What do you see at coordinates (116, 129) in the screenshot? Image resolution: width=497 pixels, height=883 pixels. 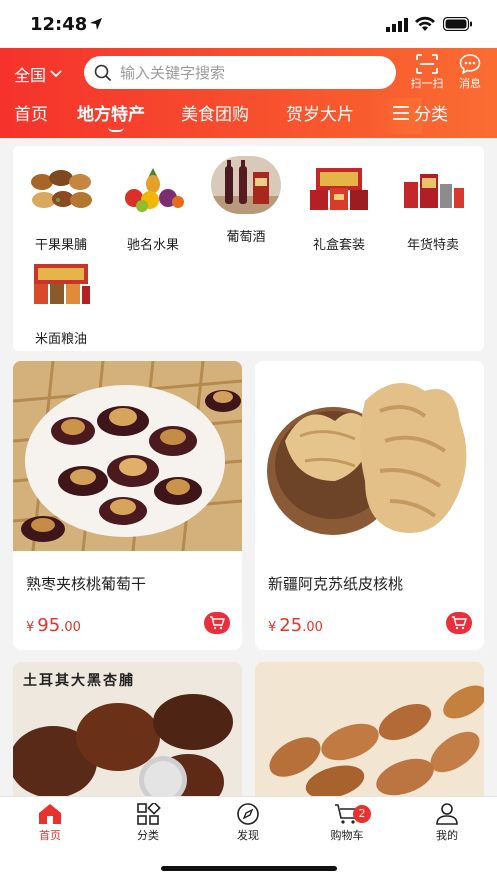 I see `active-tab-indicator` at bounding box center [116, 129].